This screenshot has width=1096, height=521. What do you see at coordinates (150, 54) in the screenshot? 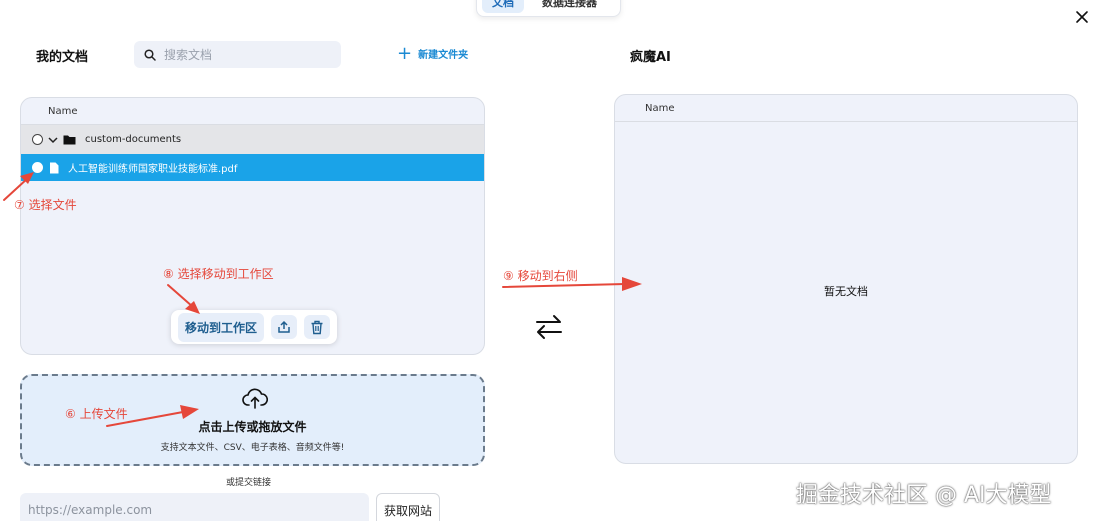
I see `search-icon` at bounding box center [150, 54].